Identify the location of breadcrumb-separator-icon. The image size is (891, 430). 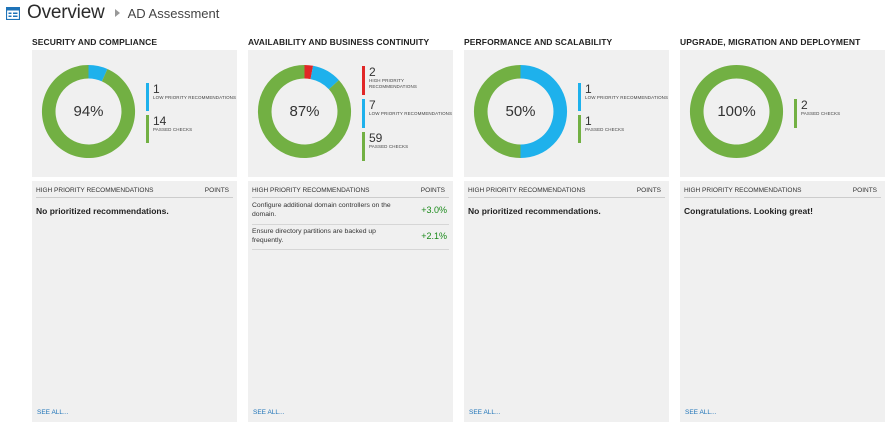
(117, 13).